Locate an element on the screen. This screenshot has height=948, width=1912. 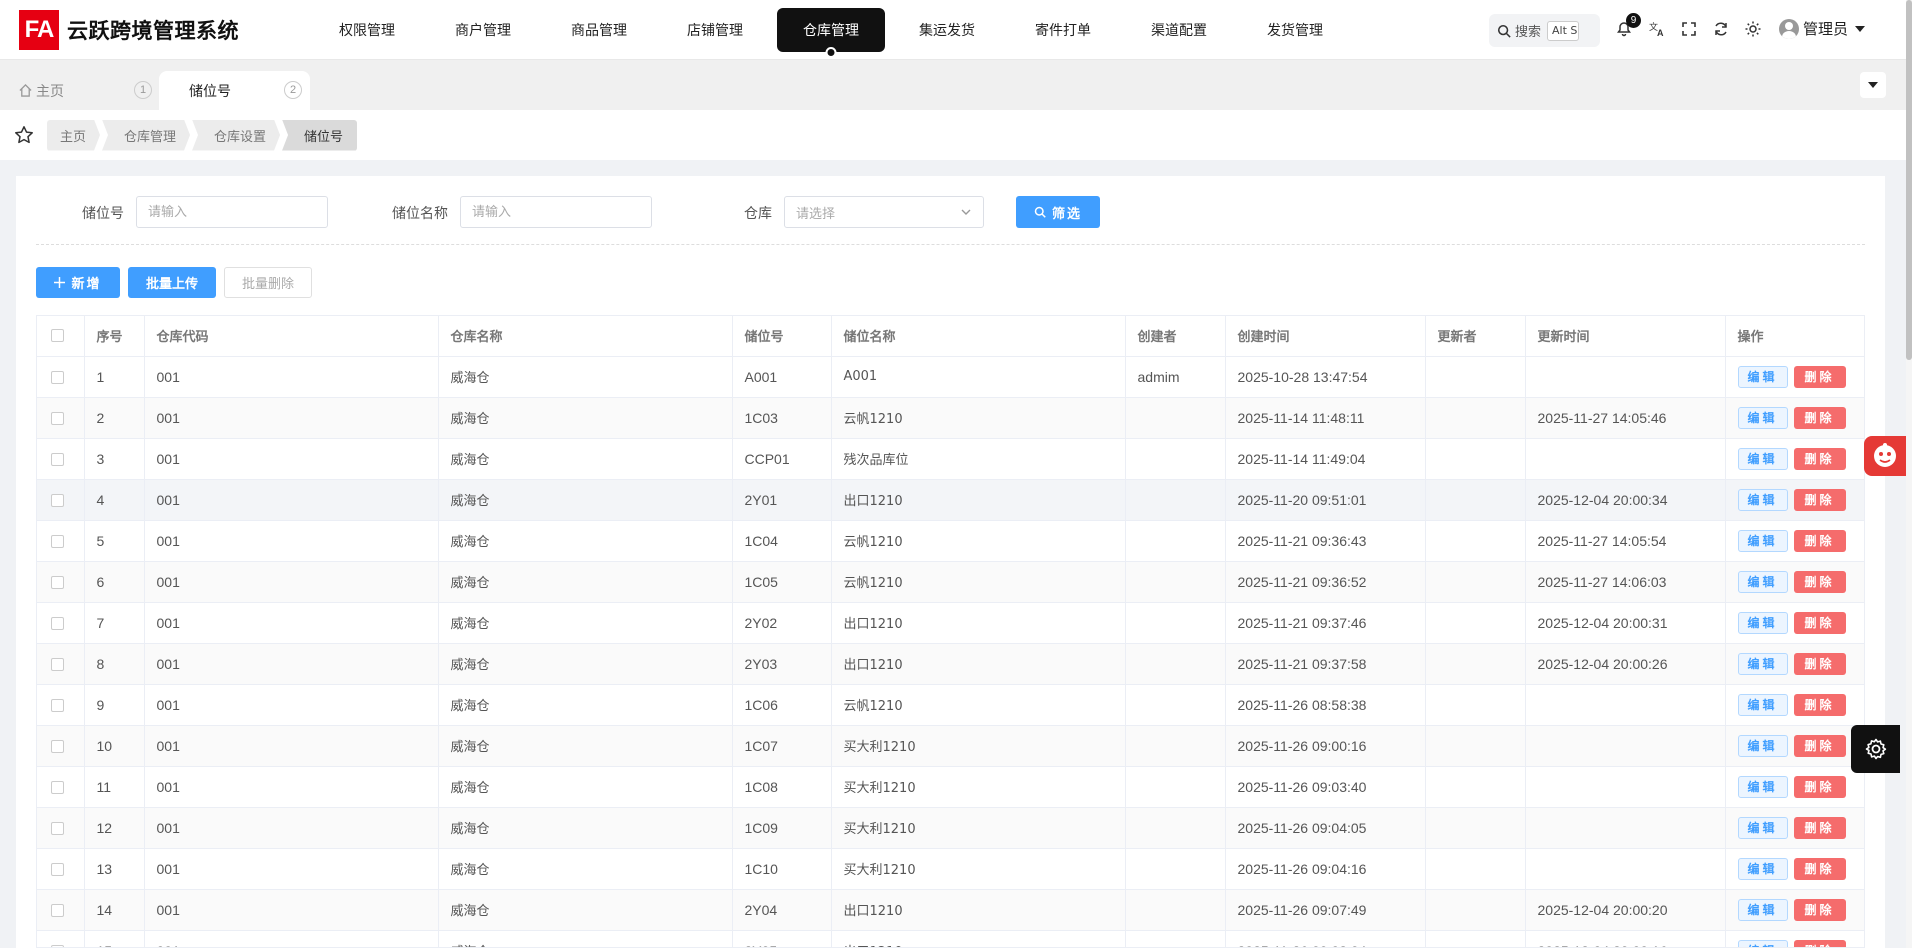
user-menu: 管理员 is located at coordinates (1822, 28).